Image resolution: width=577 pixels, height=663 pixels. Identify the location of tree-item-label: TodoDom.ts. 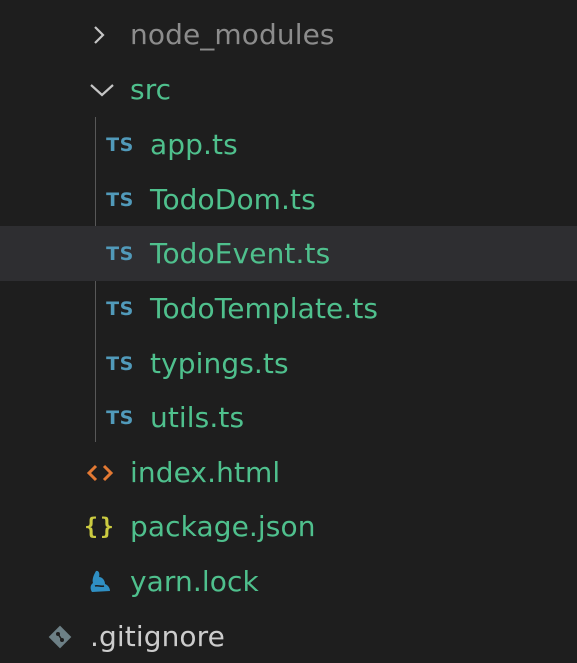
(233, 199).